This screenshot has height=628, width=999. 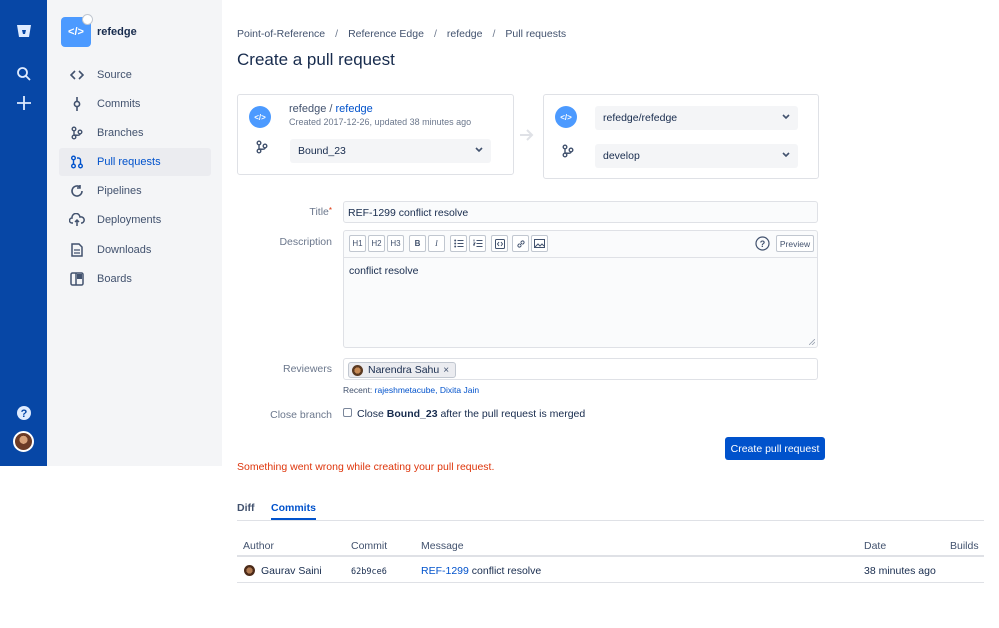 I want to click on sidebar-item-label: Commits, so click(x=119, y=104).